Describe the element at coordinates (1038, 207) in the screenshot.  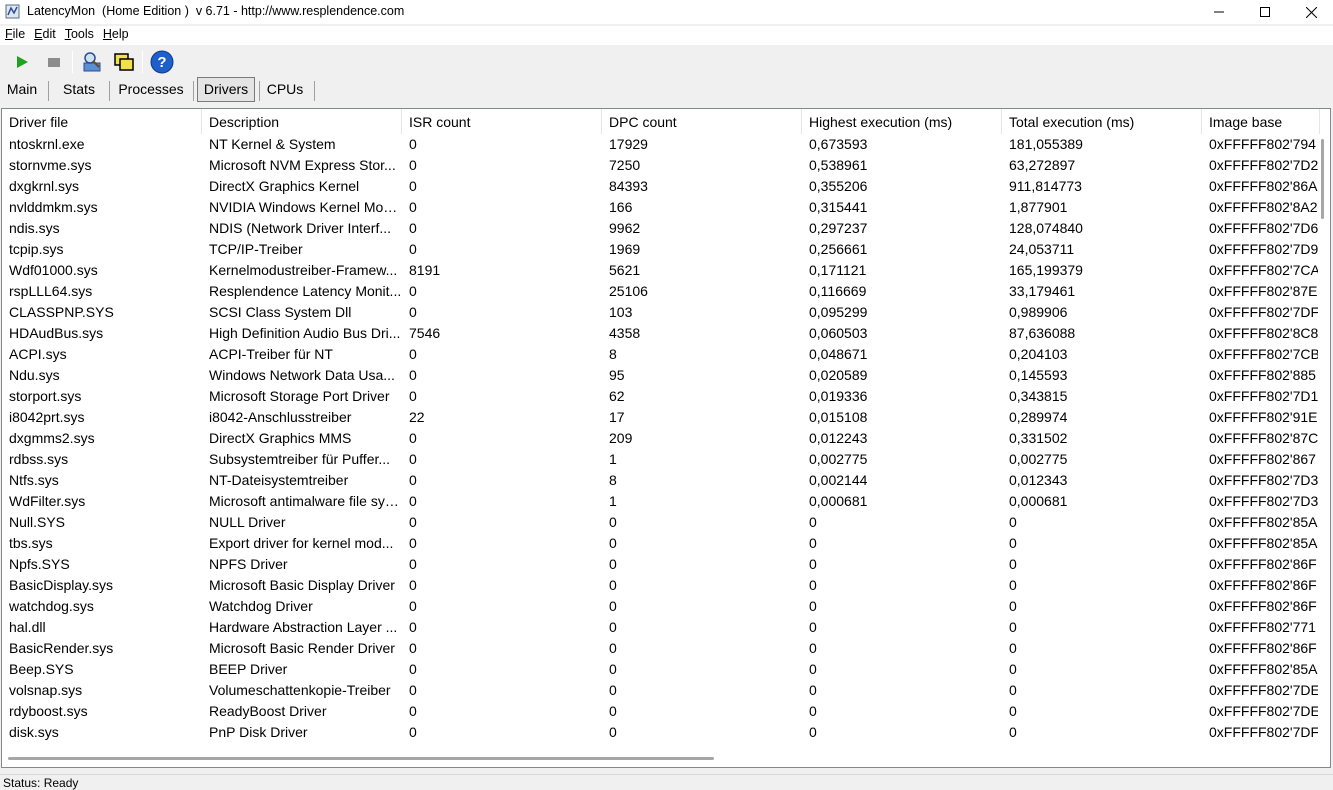
I see `total-execution-cell: 1,877901` at that location.